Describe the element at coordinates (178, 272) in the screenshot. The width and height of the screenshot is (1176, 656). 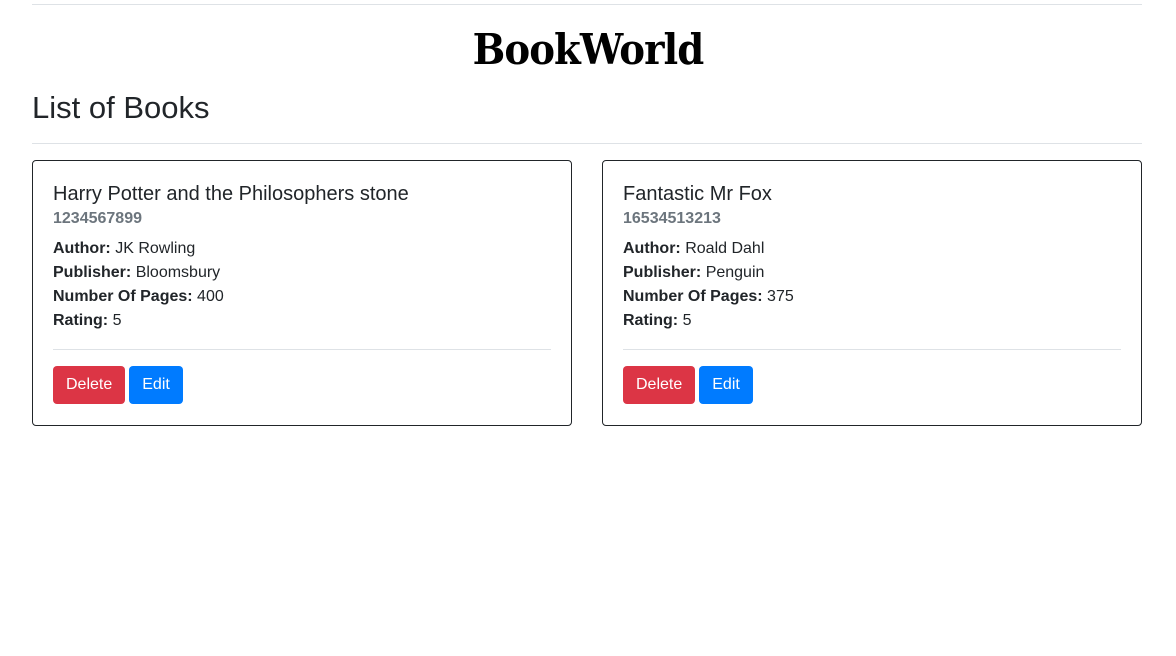
I see `publisher-value: Bloomsbury` at that location.